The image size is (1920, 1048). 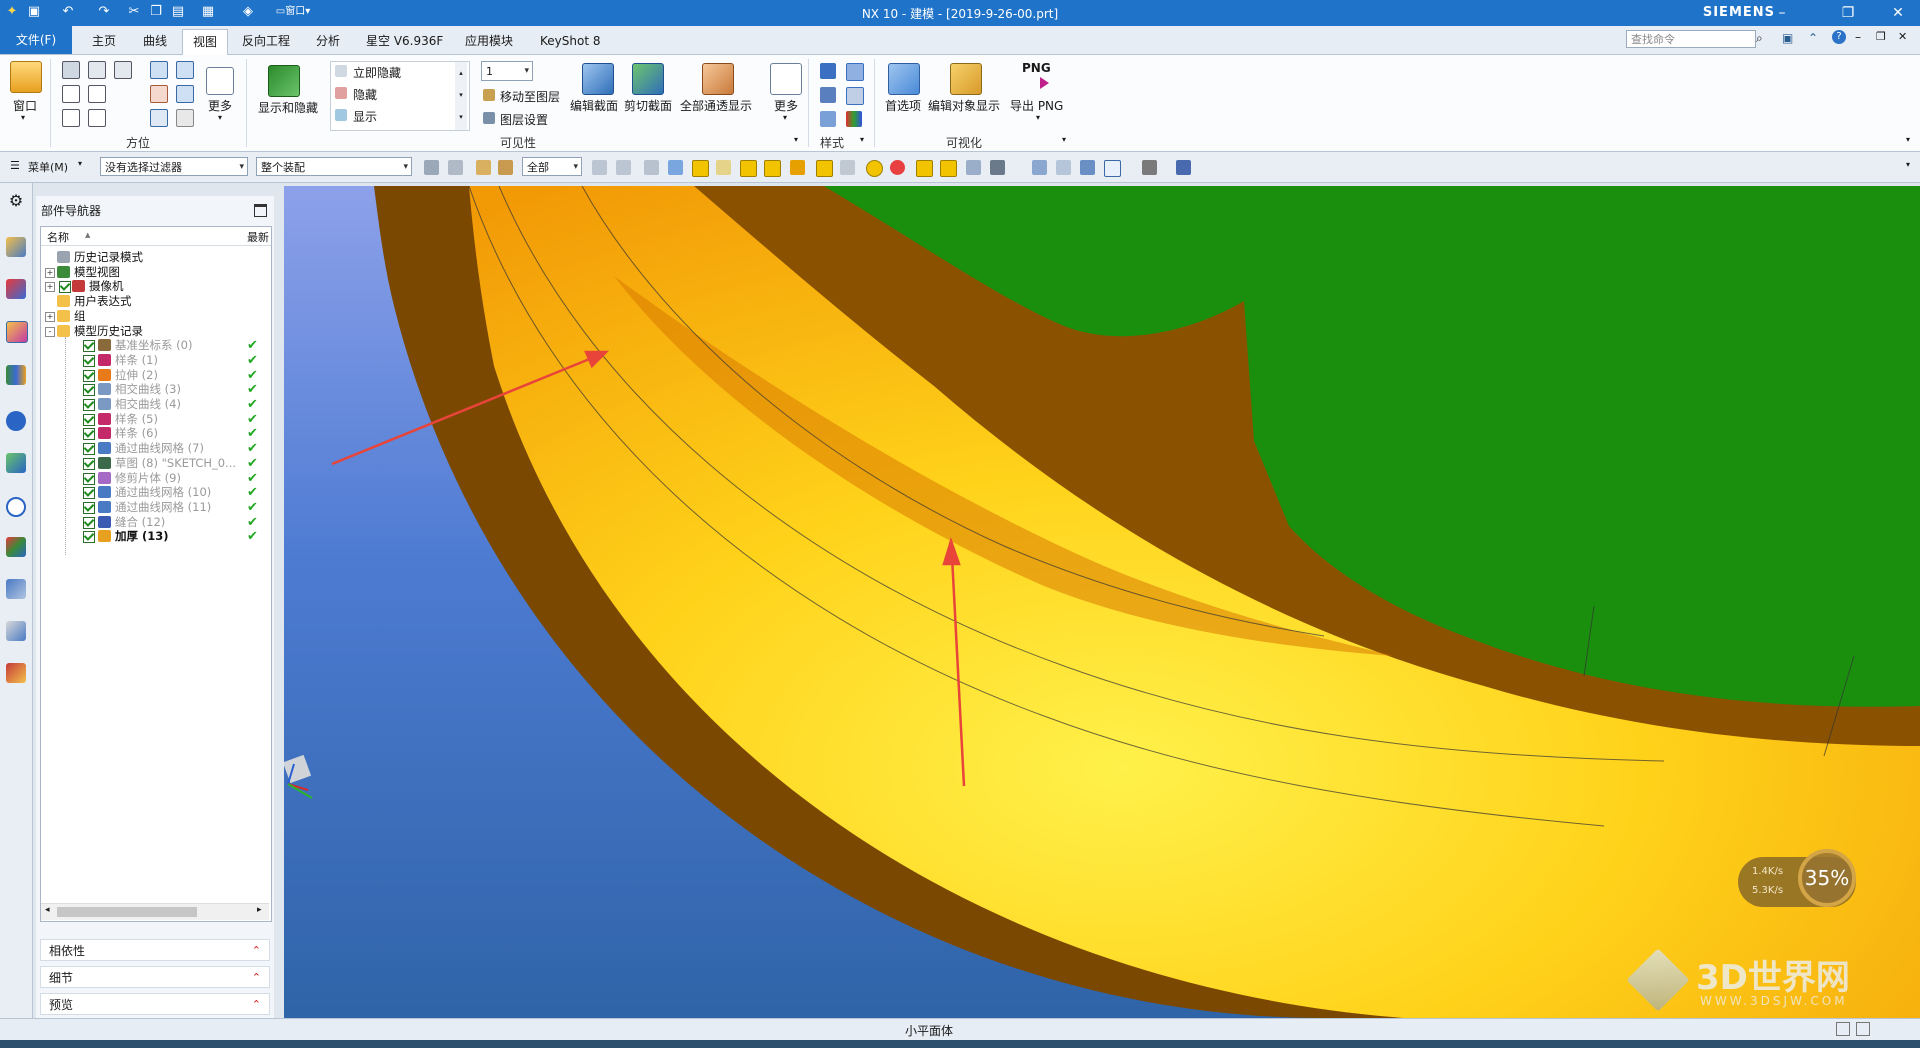 What do you see at coordinates (997, 167) in the screenshot?
I see `bounded-grid-icon` at bounding box center [997, 167].